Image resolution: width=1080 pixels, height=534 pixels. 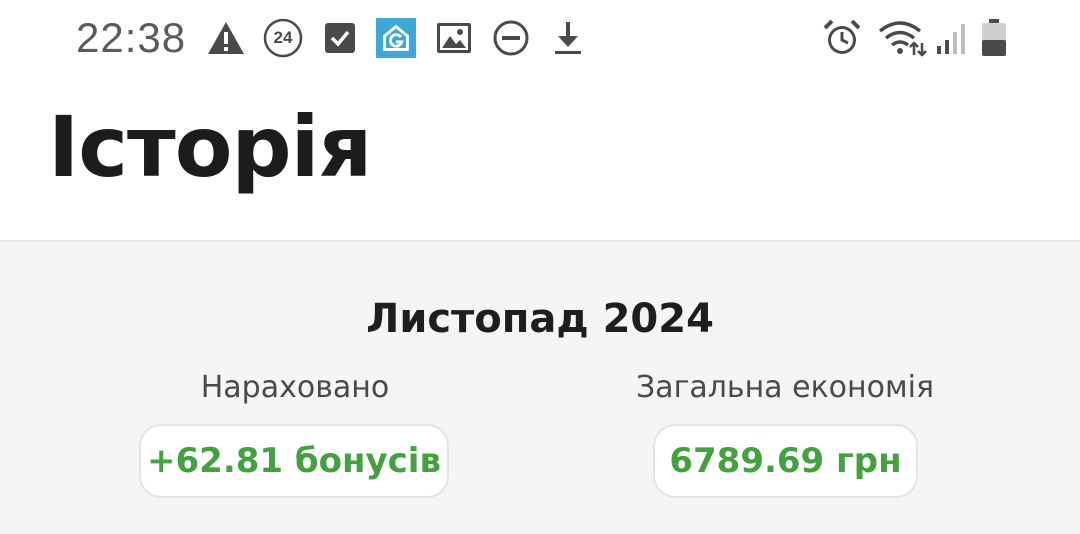 What do you see at coordinates (785, 387) in the screenshot?
I see `savings-label: Загальна економія` at bounding box center [785, 387].